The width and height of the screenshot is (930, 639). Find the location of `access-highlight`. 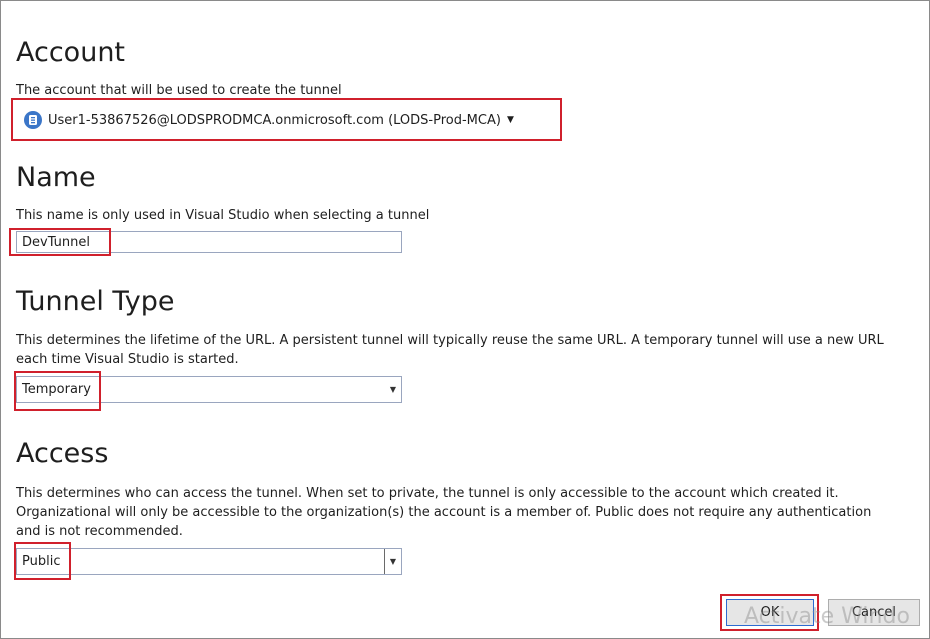

access-highlight is located at coordinates (42, 561).